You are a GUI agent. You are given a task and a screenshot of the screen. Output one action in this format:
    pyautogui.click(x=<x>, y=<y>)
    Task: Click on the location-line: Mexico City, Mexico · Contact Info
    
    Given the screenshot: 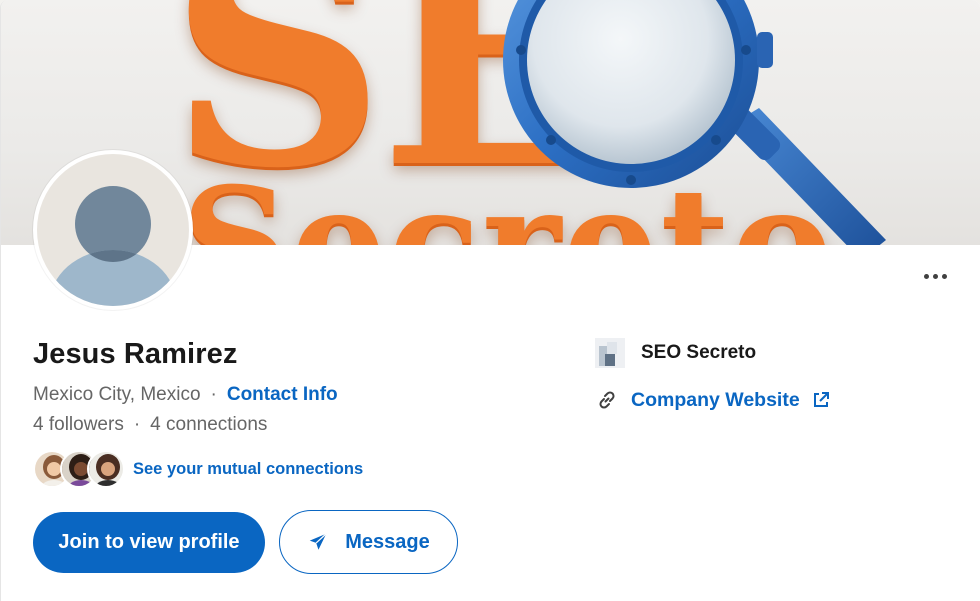 What is the action you would take?
    pyautogui.click(x=185, y=395)
    